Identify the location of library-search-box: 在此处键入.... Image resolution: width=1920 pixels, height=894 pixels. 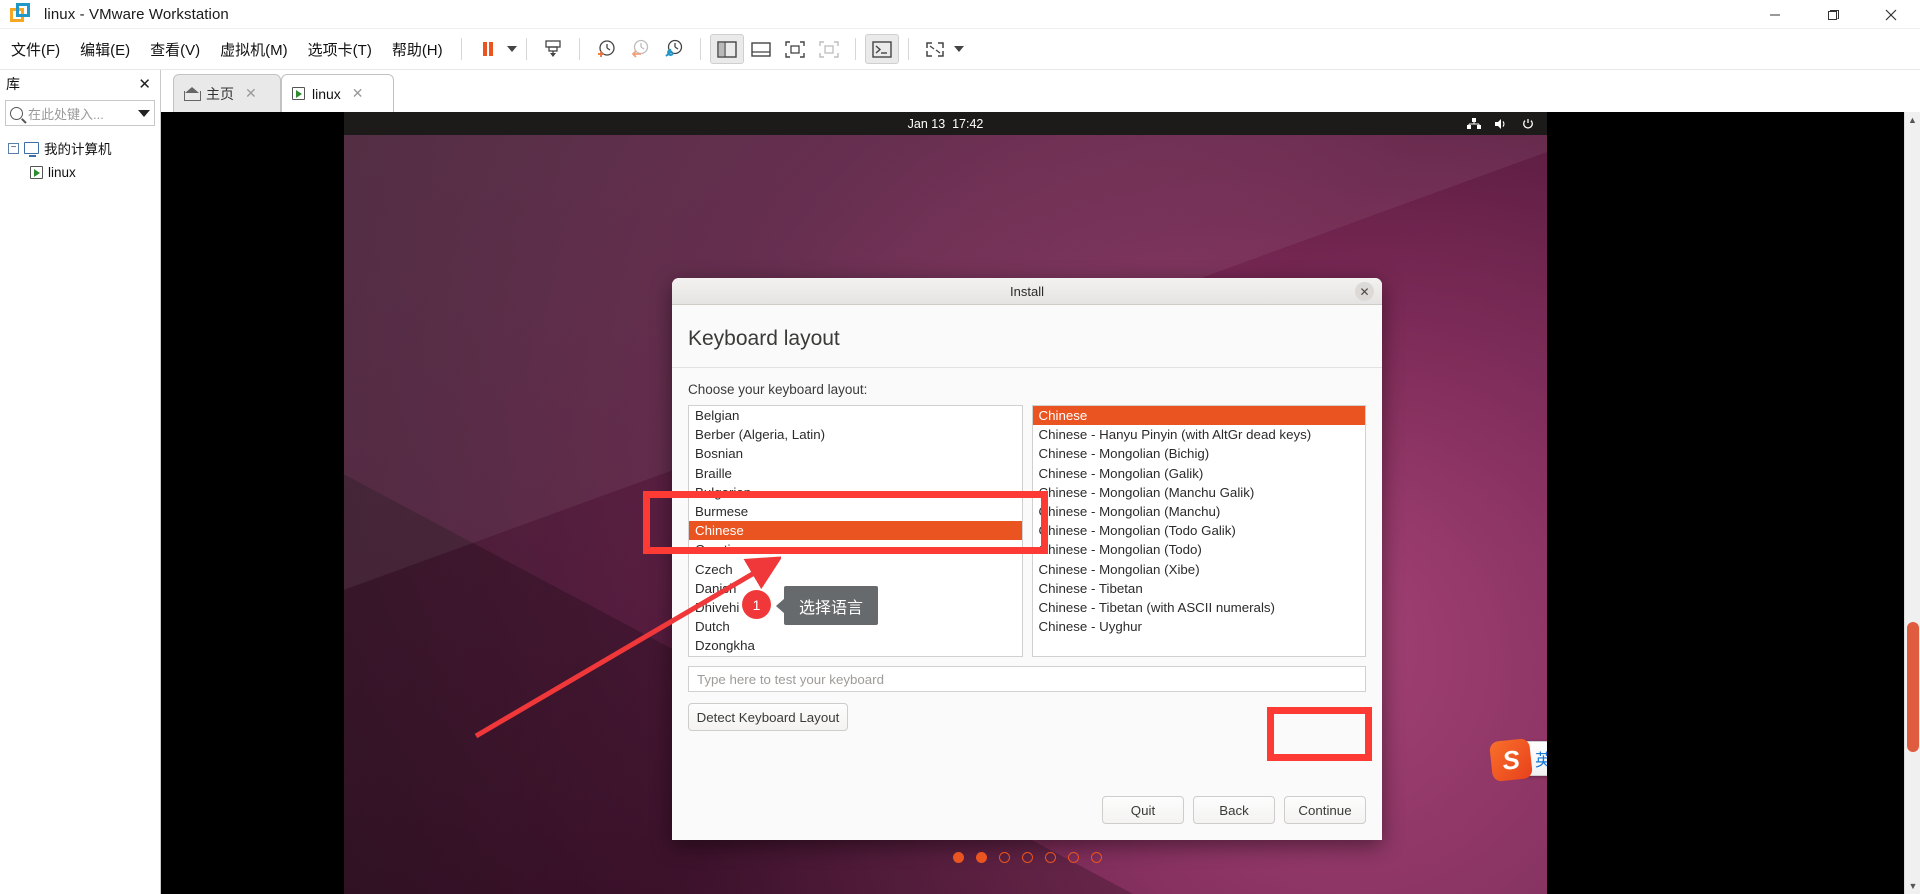
(80, 113).